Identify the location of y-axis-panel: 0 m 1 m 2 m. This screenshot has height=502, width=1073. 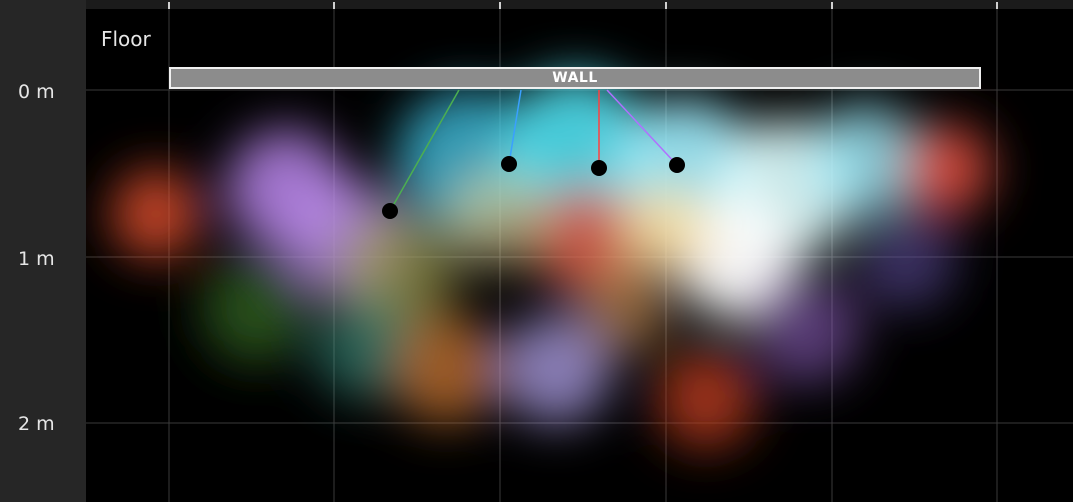
(43, 251).